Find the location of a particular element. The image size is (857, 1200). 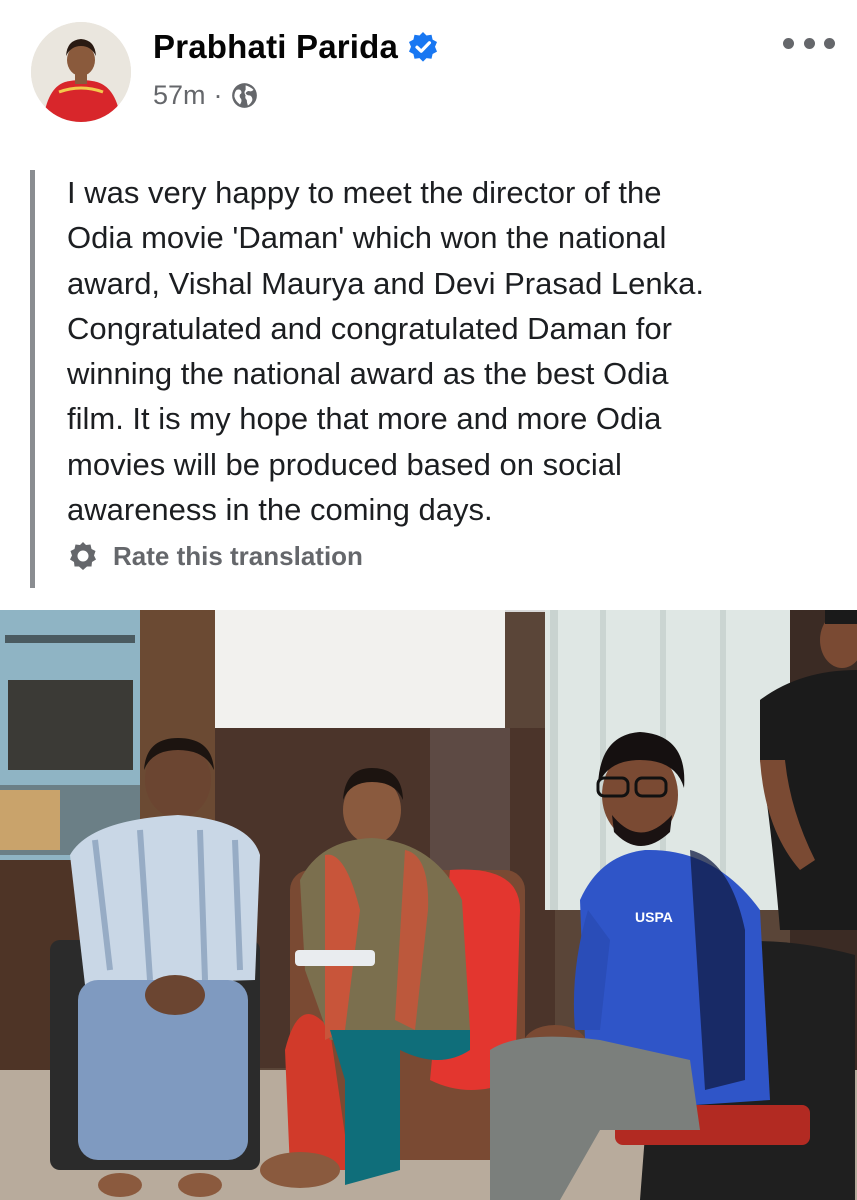

gear-icon is located at coordinates (83, 556).